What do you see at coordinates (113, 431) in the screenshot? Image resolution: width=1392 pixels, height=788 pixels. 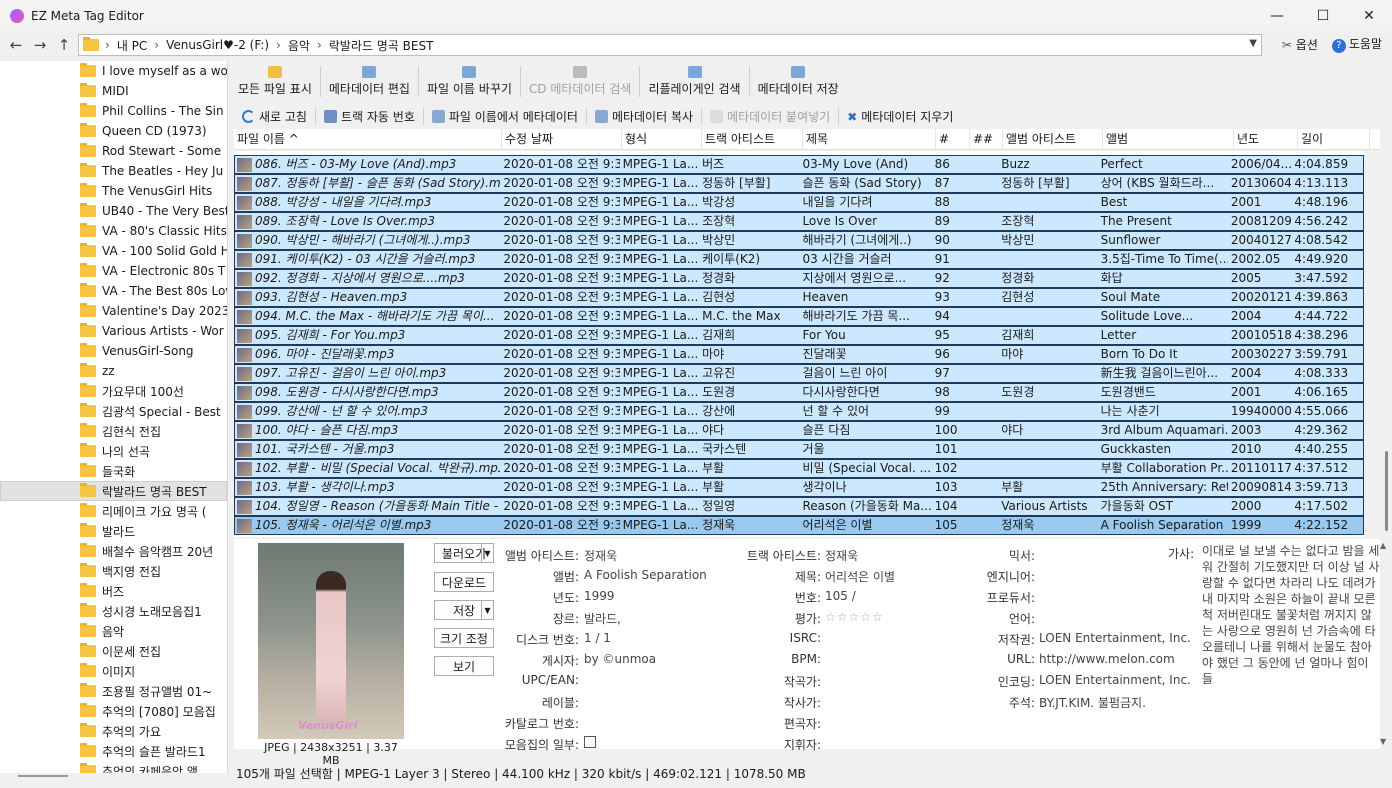 I see `tree-item: 김현식 전집` at bounding box center [113, 431].